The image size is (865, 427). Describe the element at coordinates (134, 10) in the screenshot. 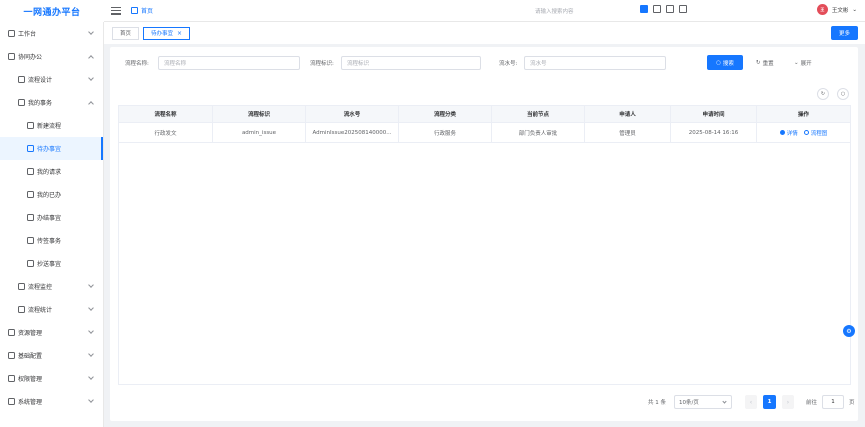

I see `home-icon` at that location.